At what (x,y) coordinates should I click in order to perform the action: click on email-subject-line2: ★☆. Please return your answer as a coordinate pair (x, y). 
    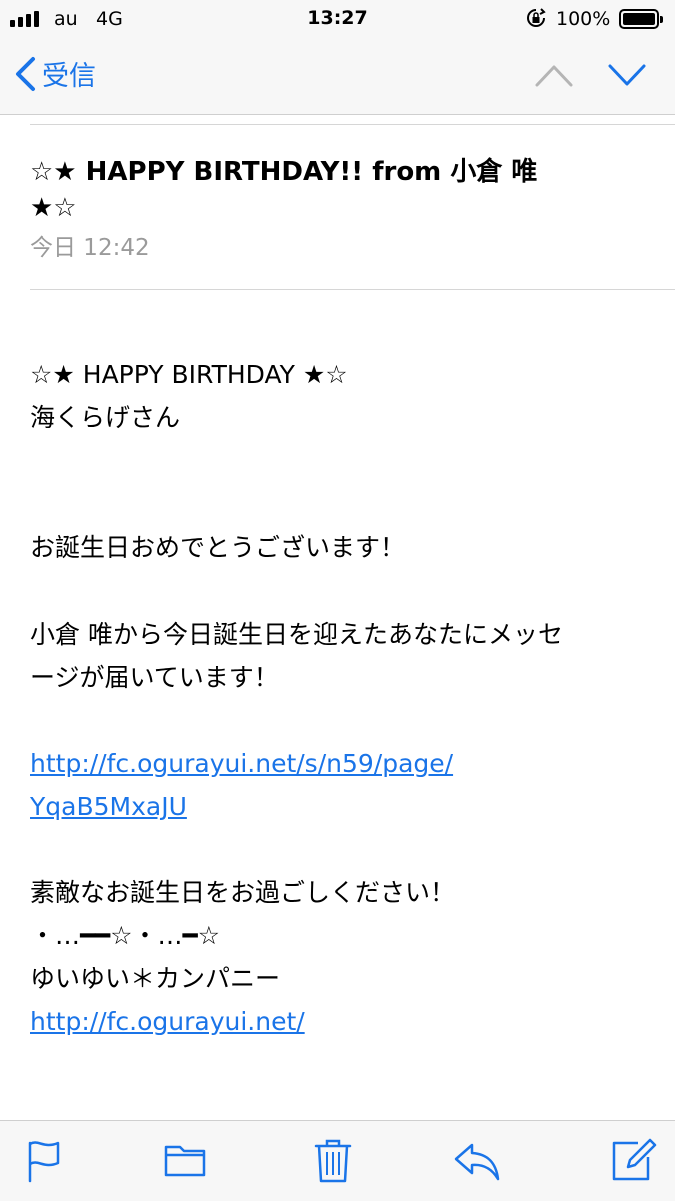
    Looking at the image, I should click on (53, 208).